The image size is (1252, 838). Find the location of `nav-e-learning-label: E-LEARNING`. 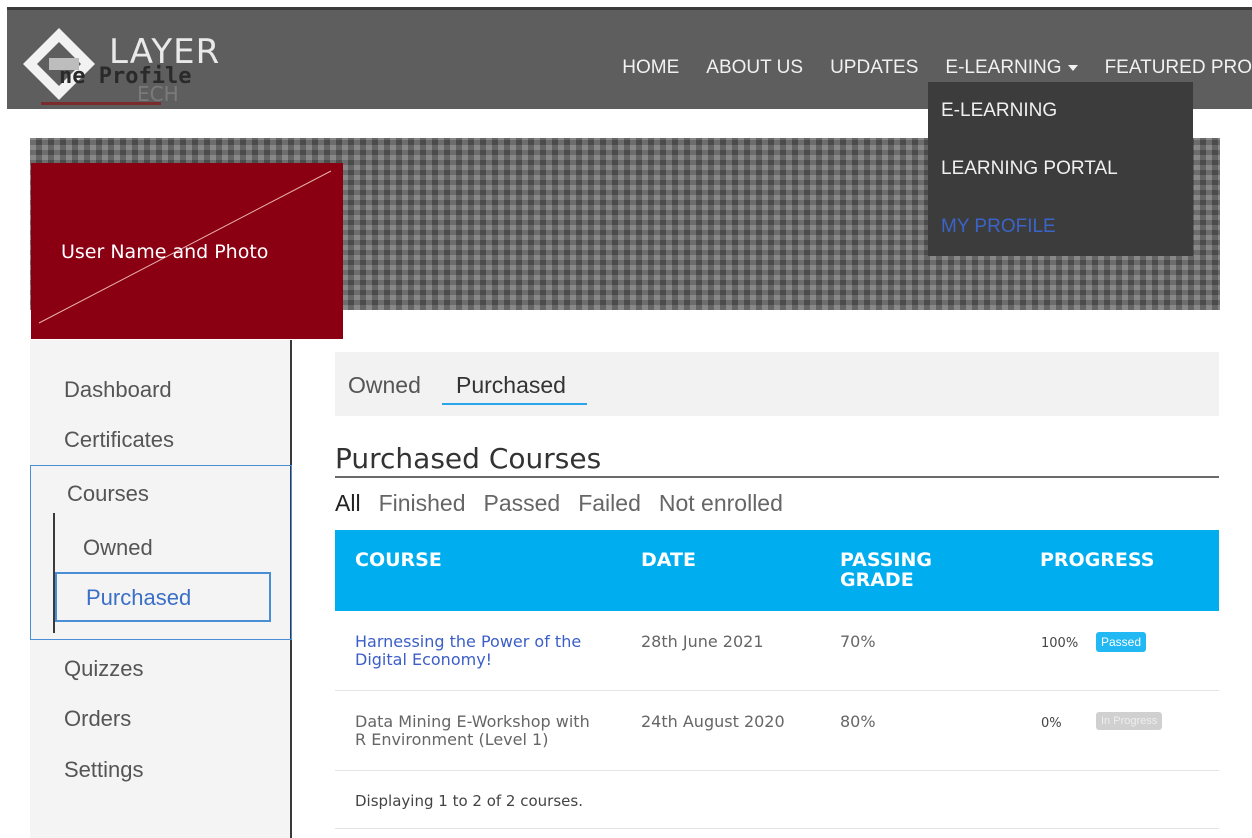

nav-e-learning-label: E-LEARNING is located at coordinates (1003, 67).